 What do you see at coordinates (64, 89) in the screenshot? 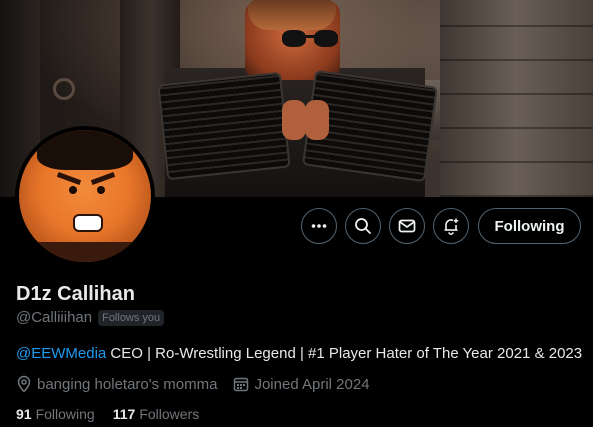
I see `banner-wall-ring` at bounding box center [64, 89].